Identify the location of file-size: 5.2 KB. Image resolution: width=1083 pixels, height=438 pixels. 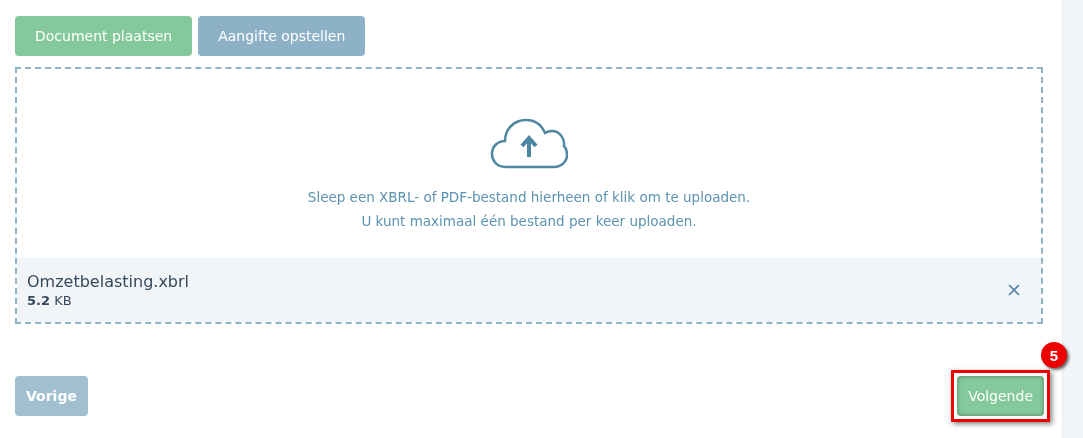
(50, 300).